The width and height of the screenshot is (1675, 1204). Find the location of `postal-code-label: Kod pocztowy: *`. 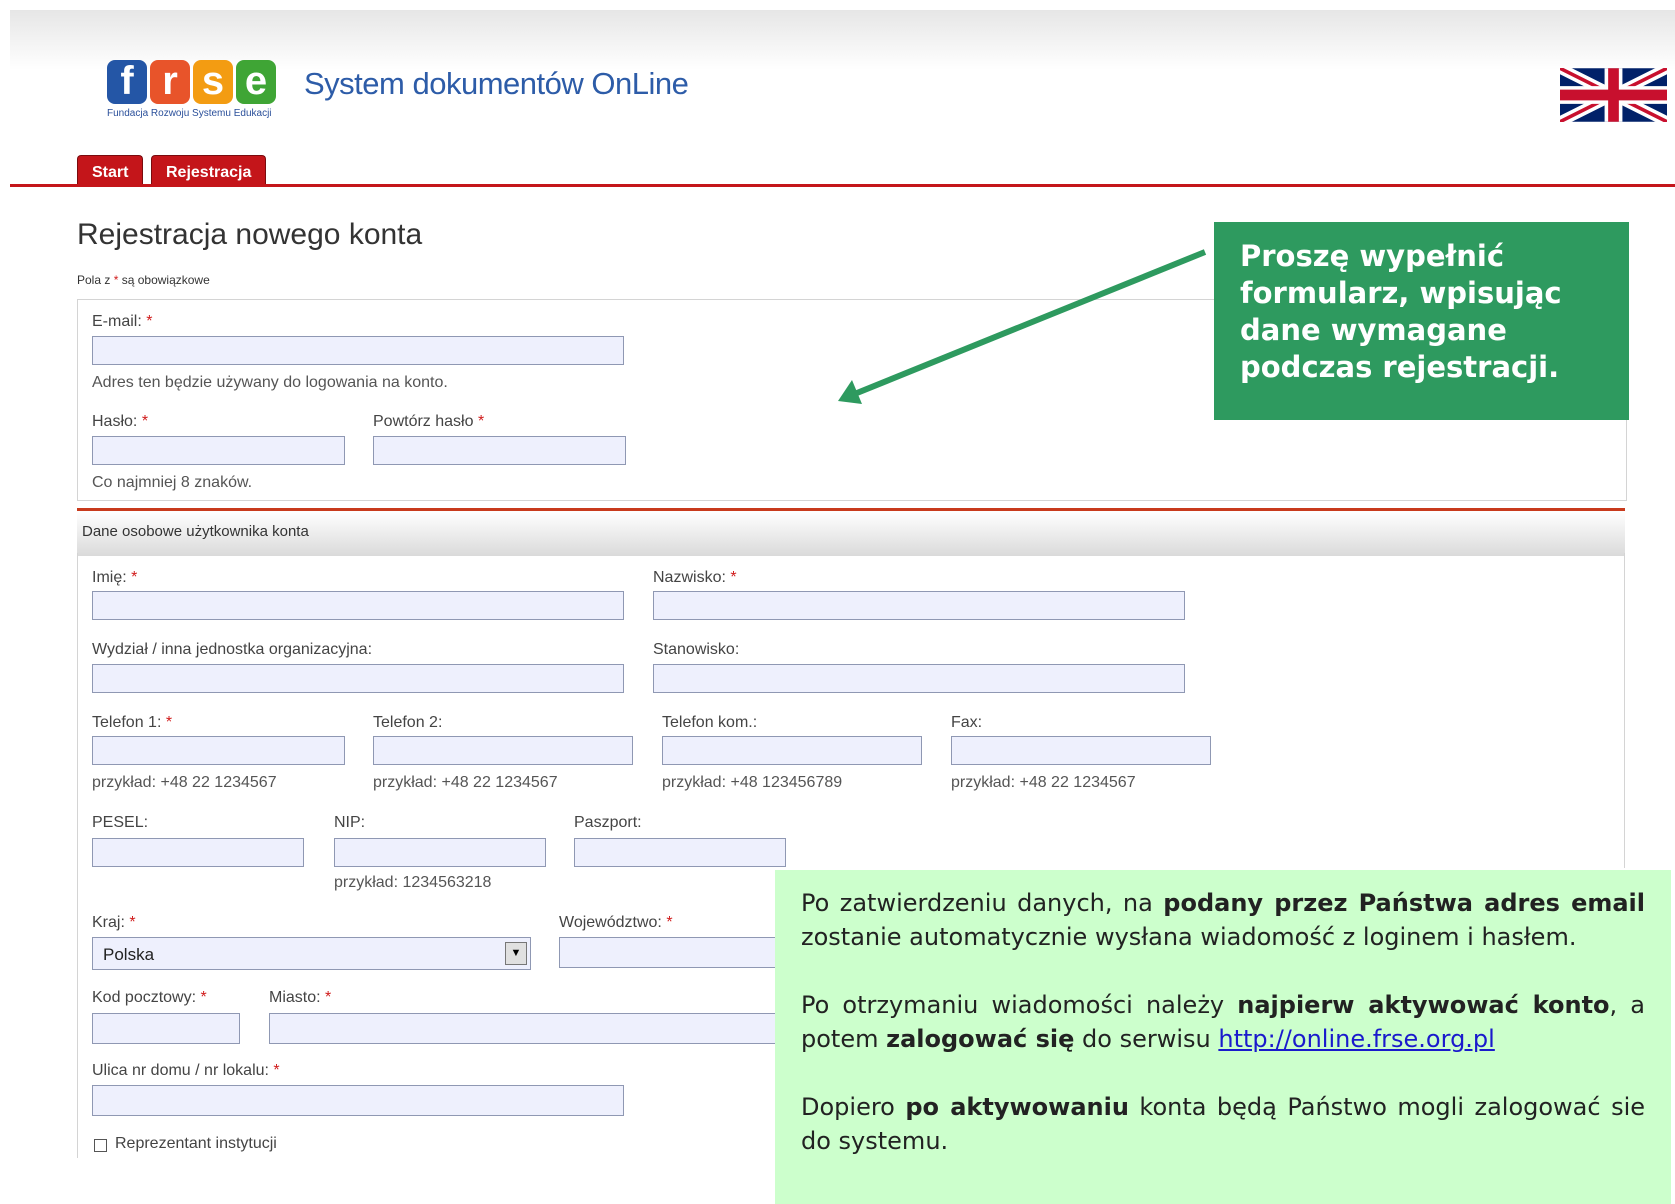

postal-code-label: Kod pocztowy: * is located at coordinates (149, 998).